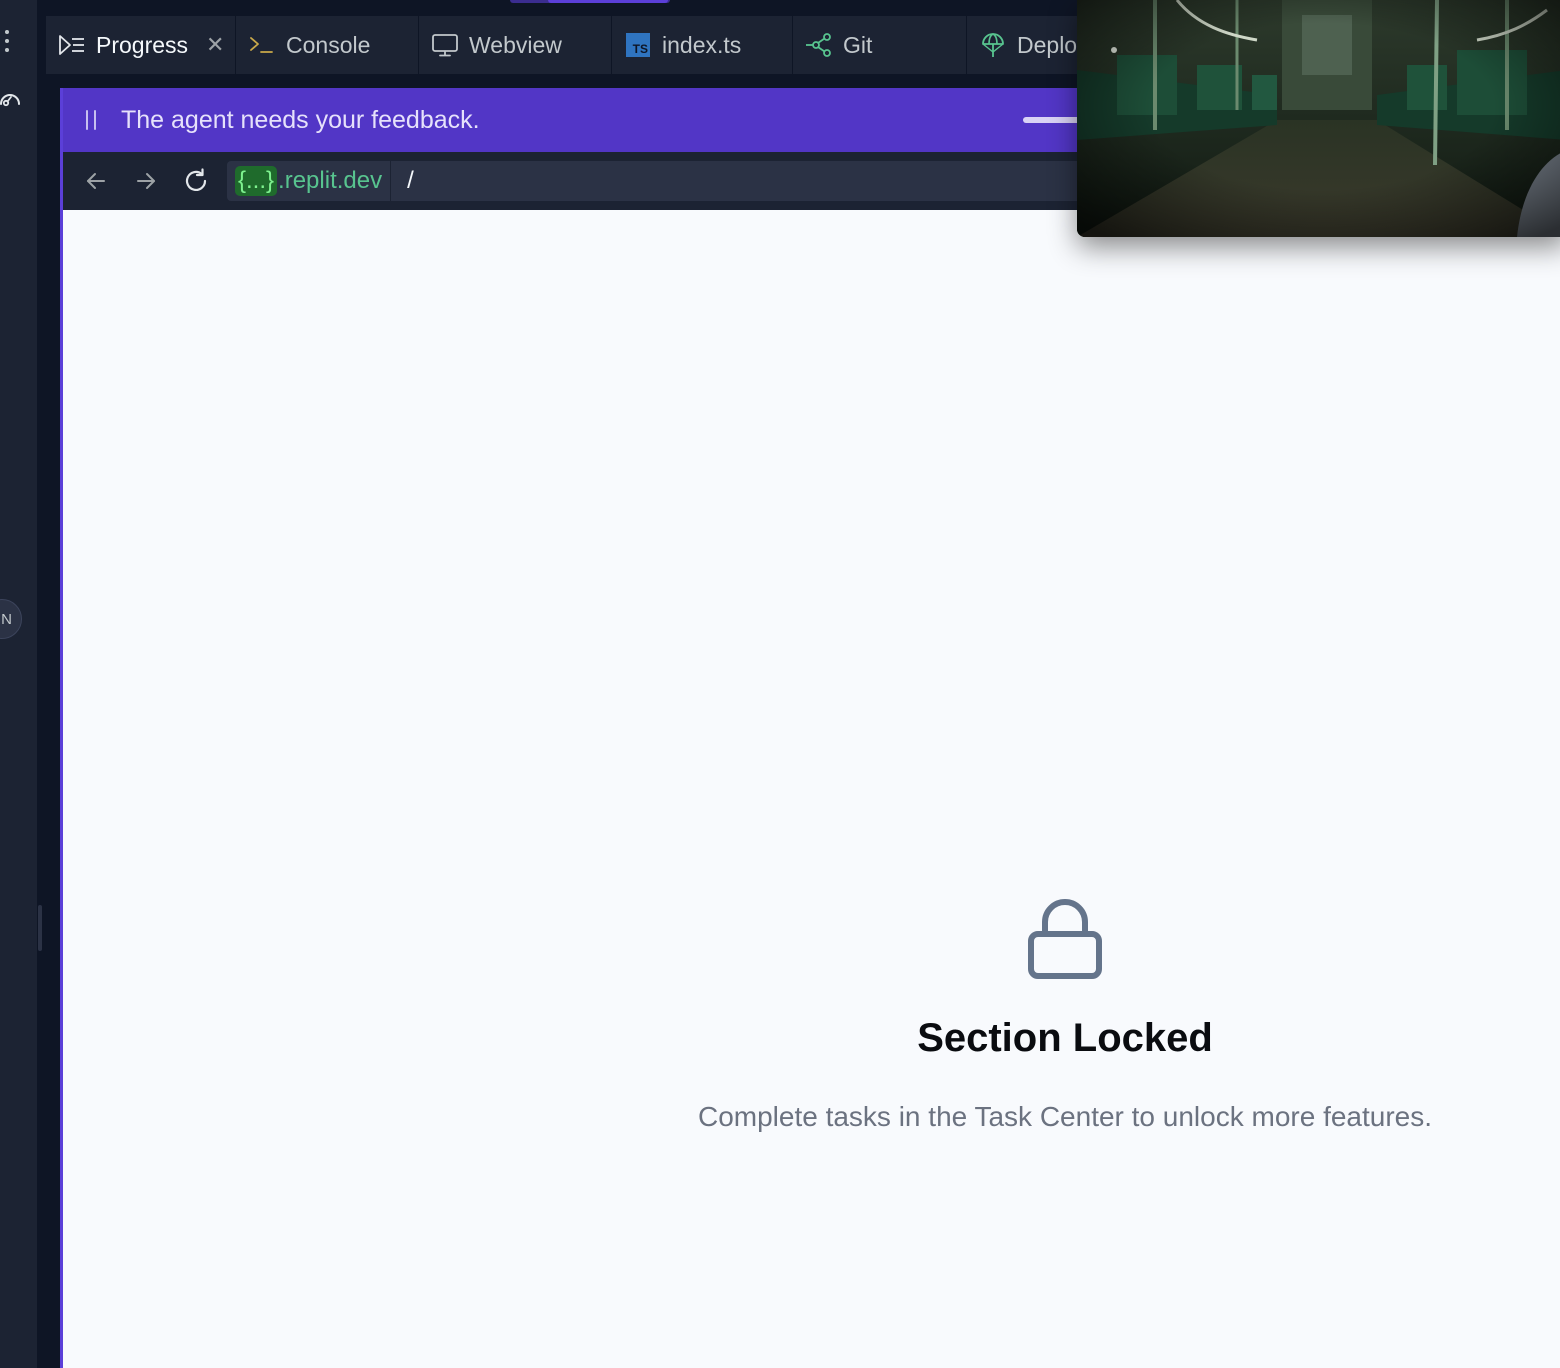 The height and width of the screenshot is (1368, 1560). What do you see at coordinates (858, 44) in the screenshot?
I see `tab-label: Git` at bounding box center [858, 44].